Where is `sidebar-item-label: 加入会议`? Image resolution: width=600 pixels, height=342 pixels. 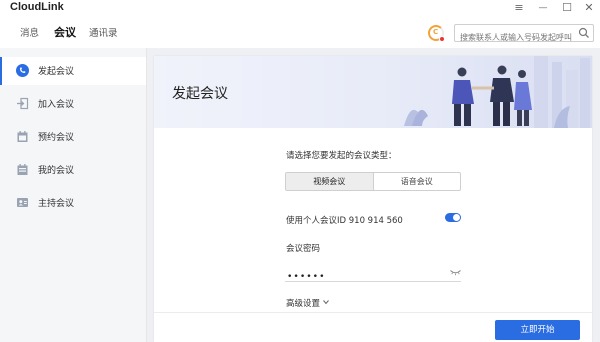
sidebar-item-label: 加入会议 is located at coordinates (56, 105).